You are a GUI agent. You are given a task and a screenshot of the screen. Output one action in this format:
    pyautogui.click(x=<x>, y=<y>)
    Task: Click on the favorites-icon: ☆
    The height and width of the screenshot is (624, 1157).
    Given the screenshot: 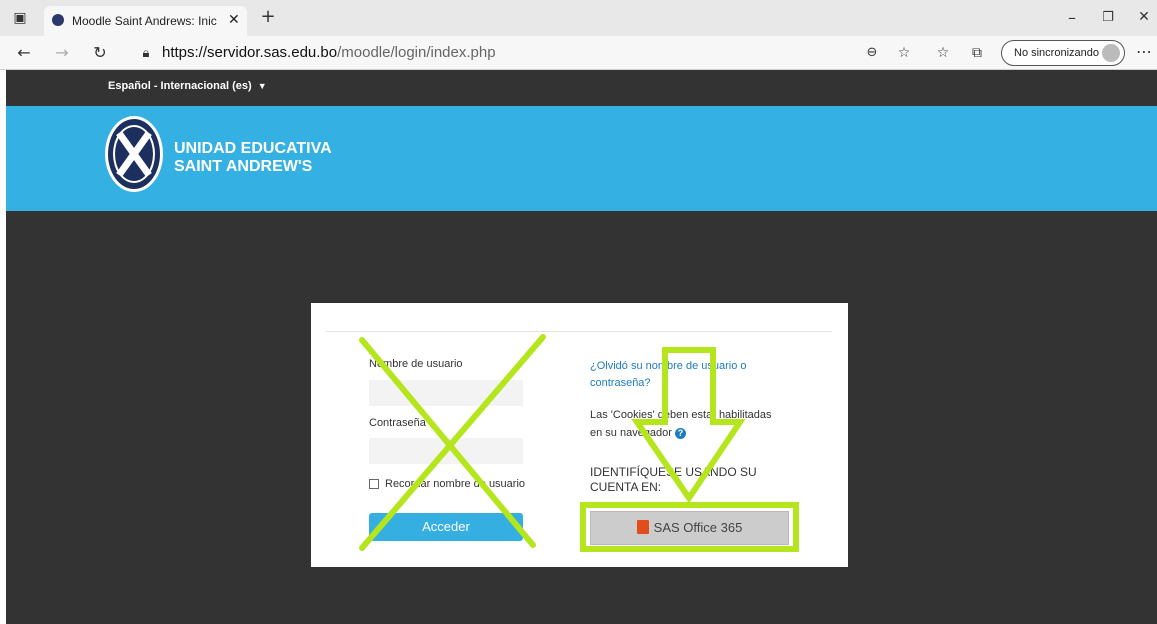 What is the action you would take?
    pyautogui.click(x=943, y=53)
    